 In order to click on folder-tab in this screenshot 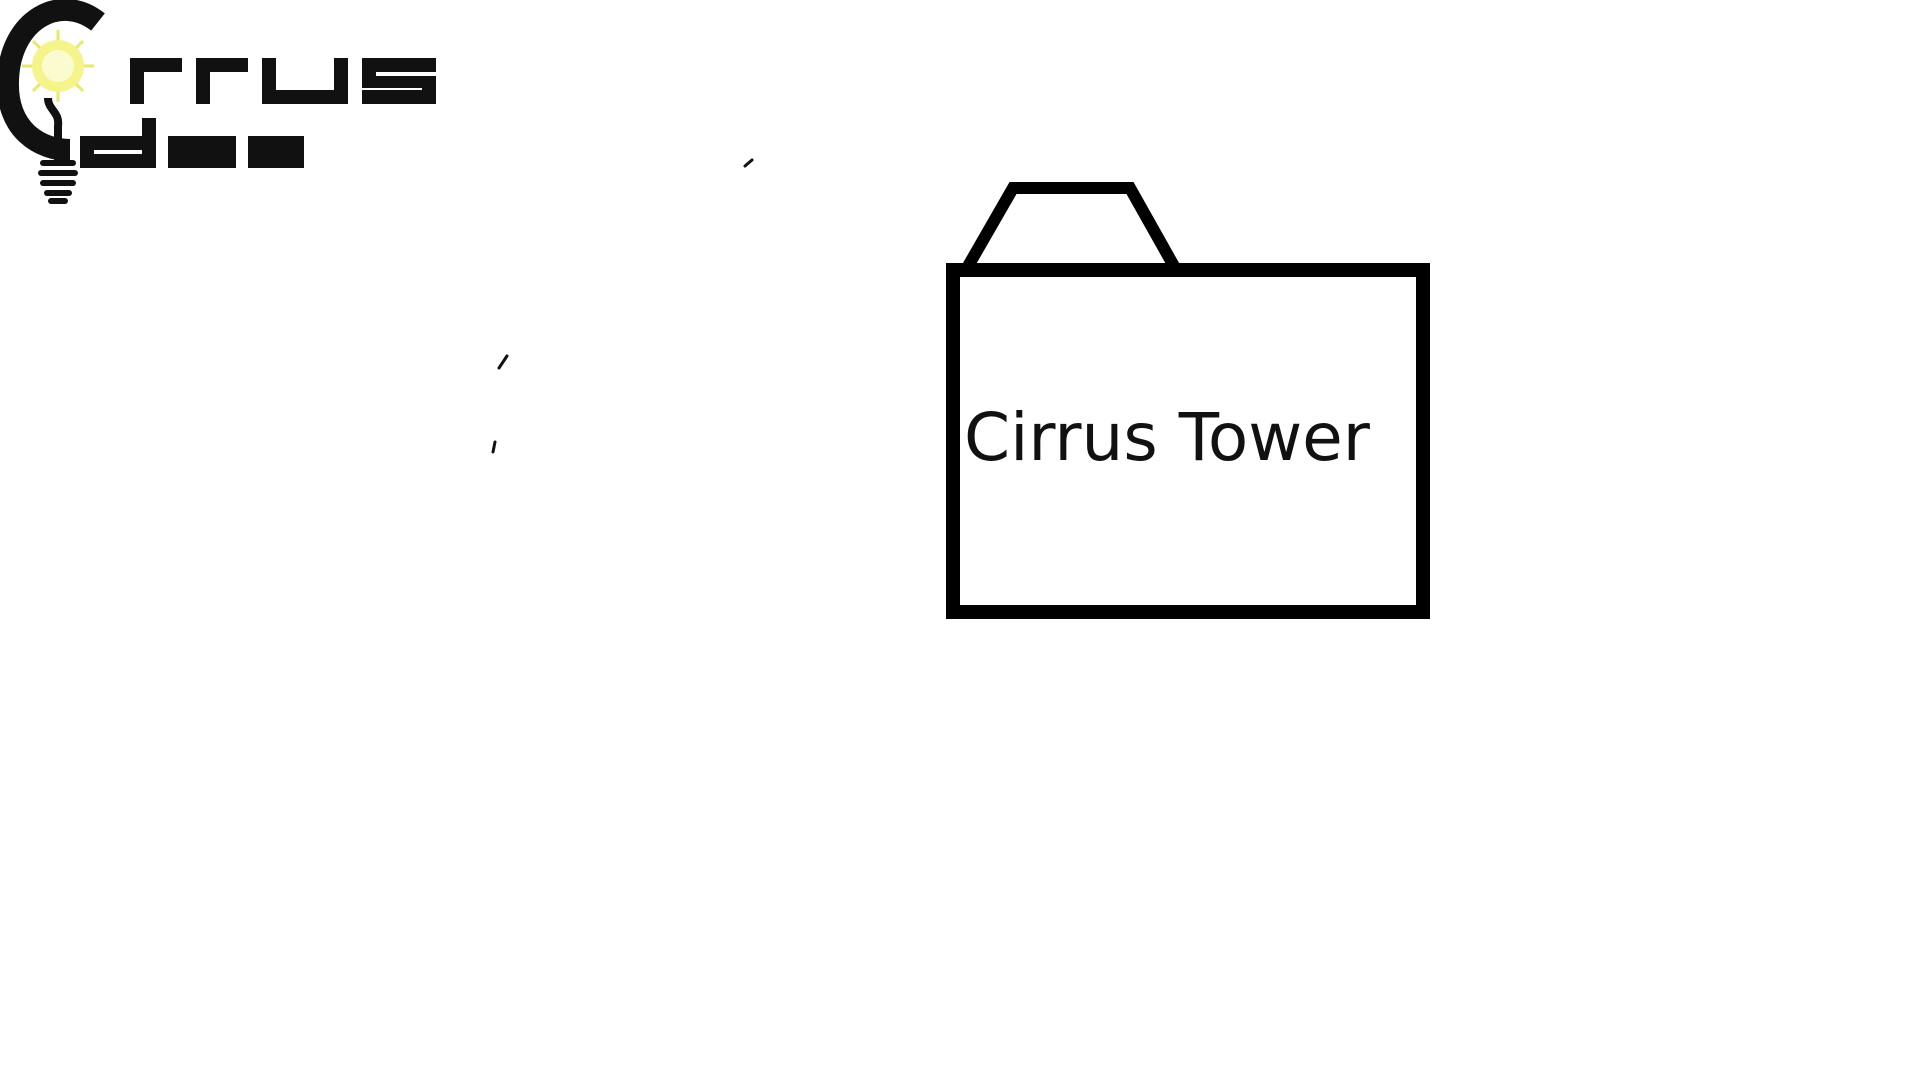, I will do `click(1071, 226)`.